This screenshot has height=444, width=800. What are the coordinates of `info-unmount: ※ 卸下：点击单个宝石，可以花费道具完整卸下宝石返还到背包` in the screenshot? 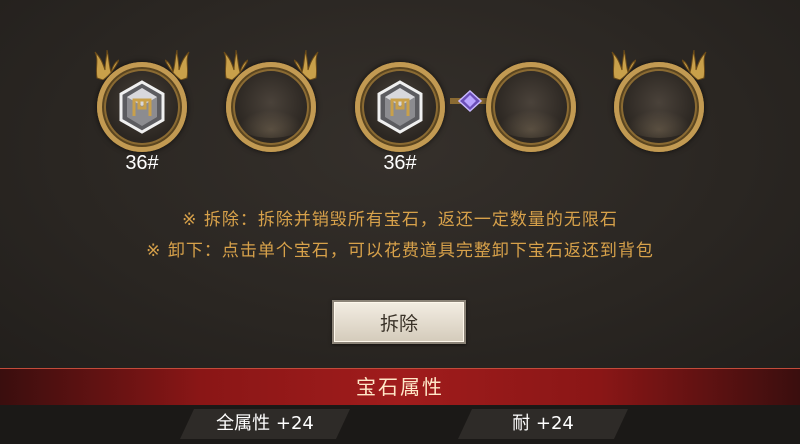 It's located at (400, 251).